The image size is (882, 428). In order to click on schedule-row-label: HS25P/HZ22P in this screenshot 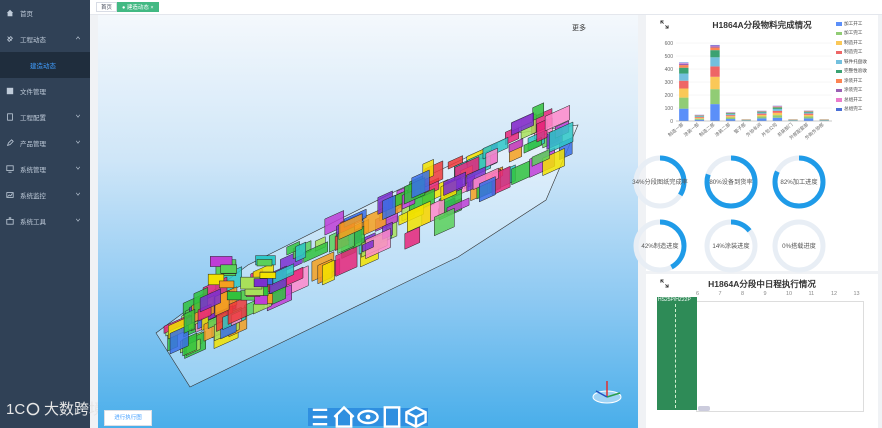, I will do `click(677, 300)`.